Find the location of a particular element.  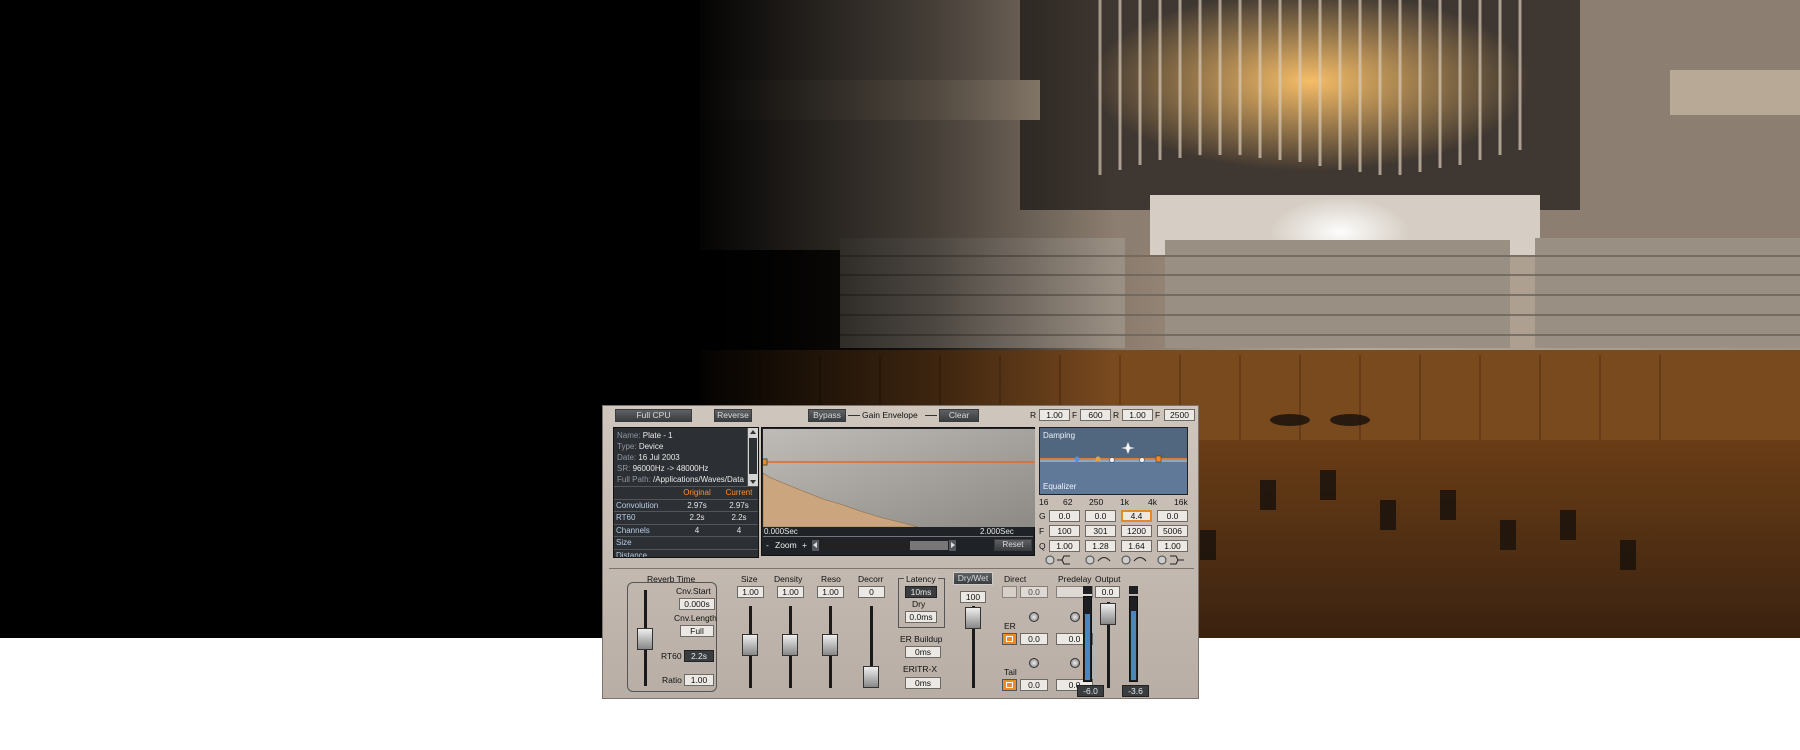

eq-freq-1: 100 is located at coordinates (1064, 531).